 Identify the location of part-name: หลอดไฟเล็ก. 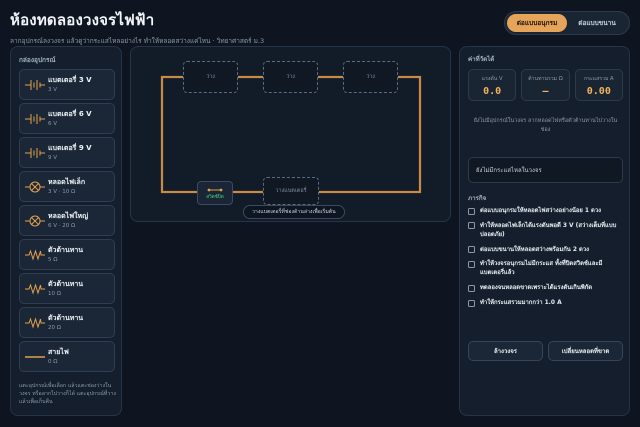
(67, 182).